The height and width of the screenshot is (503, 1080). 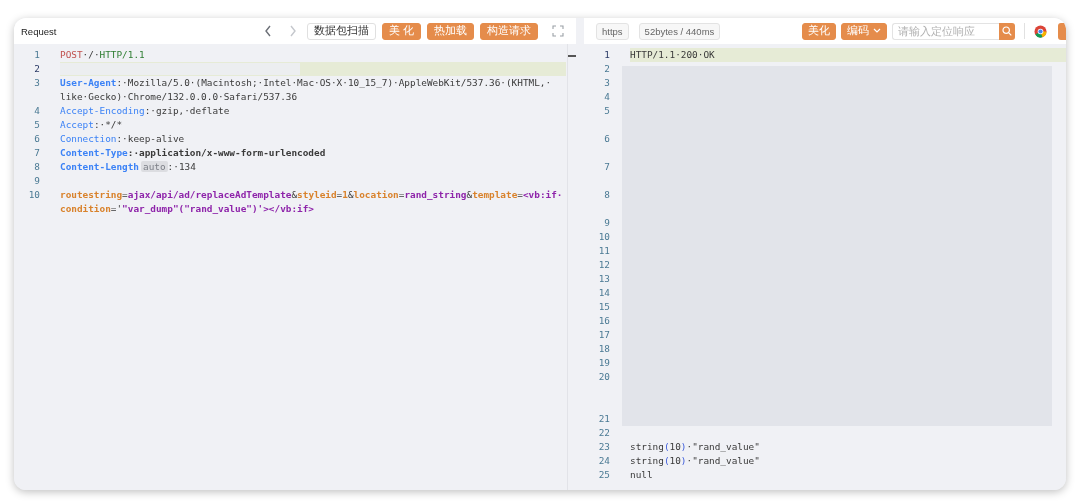 I want to click on fullscreen-icon, so click(x=558, y=31).